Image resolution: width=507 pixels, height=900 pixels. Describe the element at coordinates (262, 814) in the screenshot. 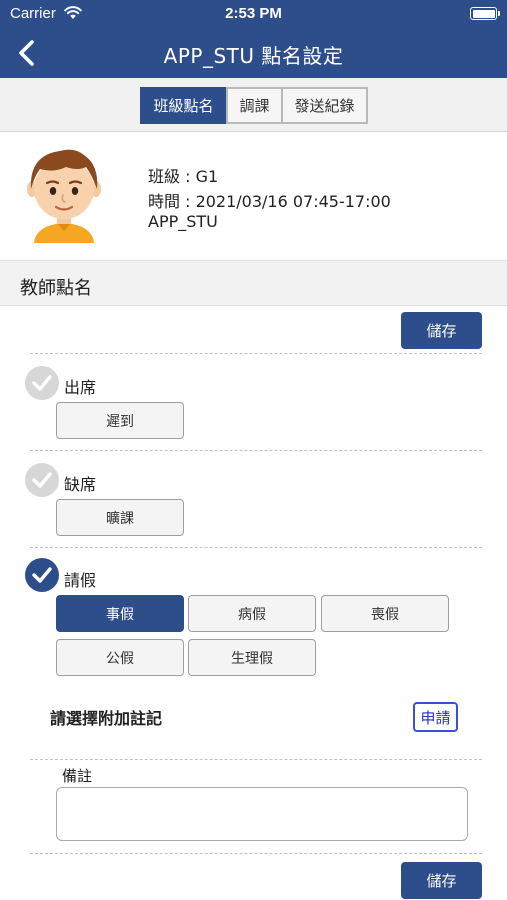

I see `remark-field` at that location.